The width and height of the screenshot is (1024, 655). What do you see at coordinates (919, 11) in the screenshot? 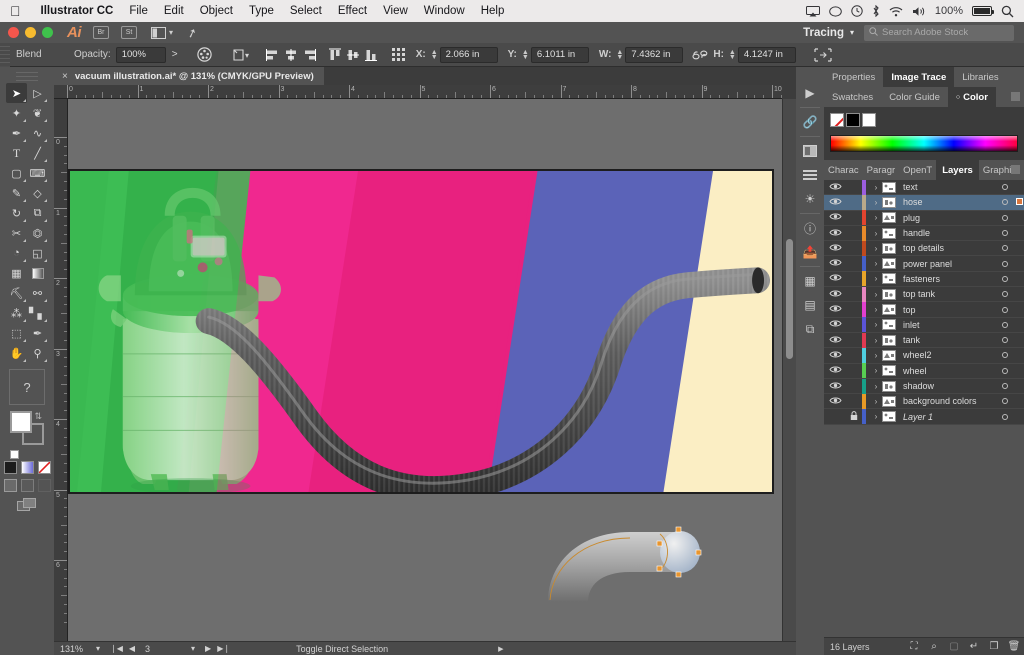
I see `volume-icon` at bounding box center [919, 11].